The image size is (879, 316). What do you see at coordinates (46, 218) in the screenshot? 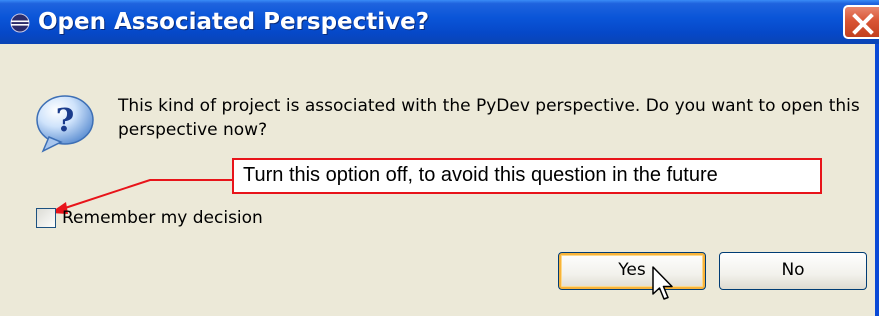
I see `remember-decision-checkbox` at bounding box center [46, 218].